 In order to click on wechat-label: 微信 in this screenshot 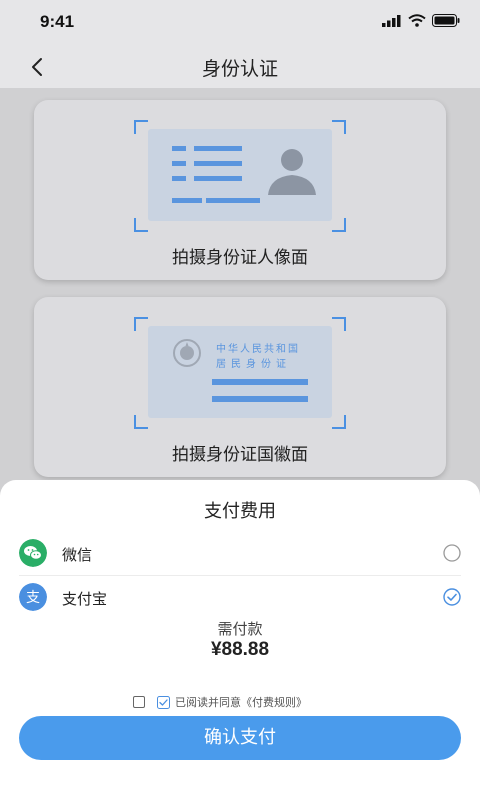, I will do `click(77, 555)`.